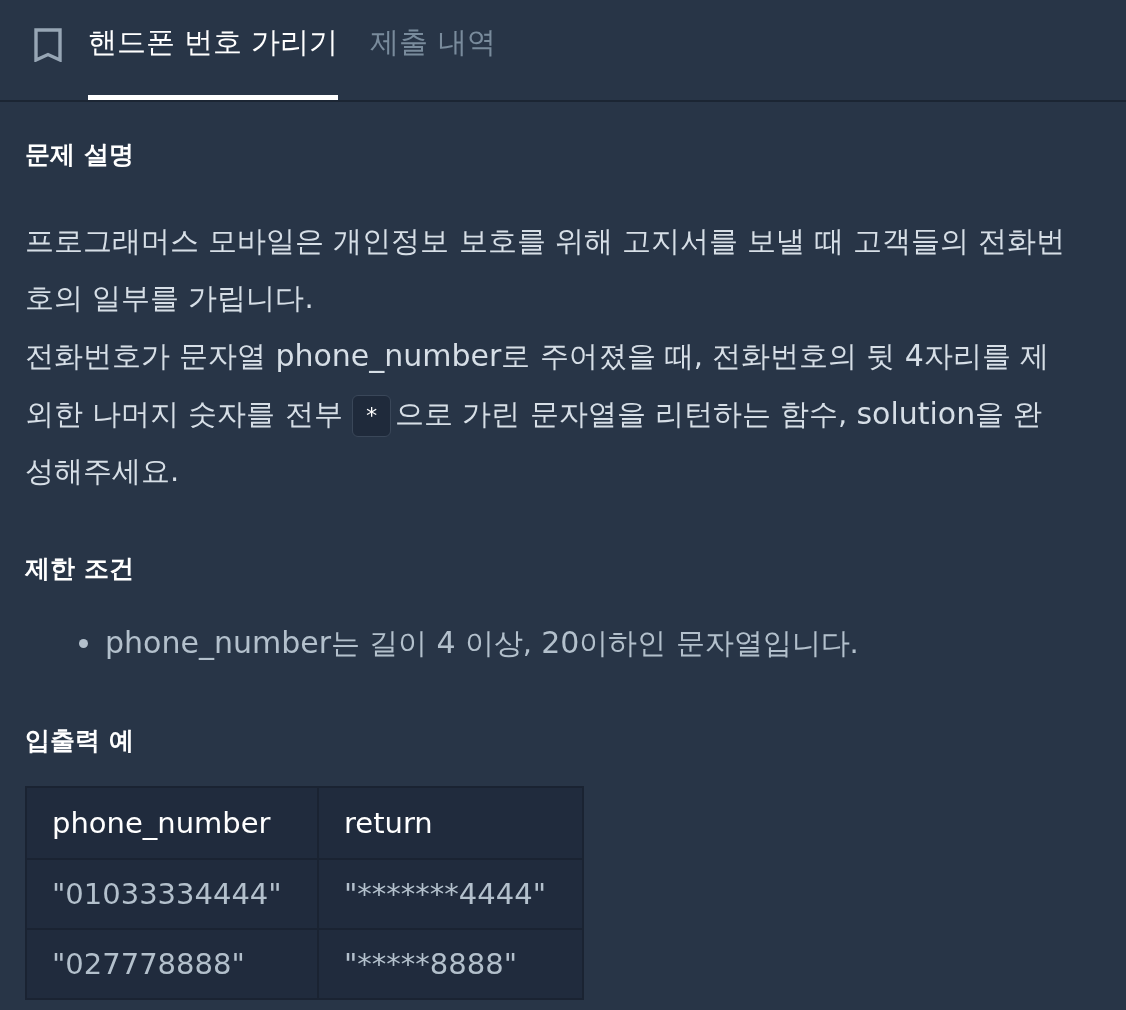 The image size is (1126, 1010). I want to click on section-heading: 문제 설명, so click(80, 155).